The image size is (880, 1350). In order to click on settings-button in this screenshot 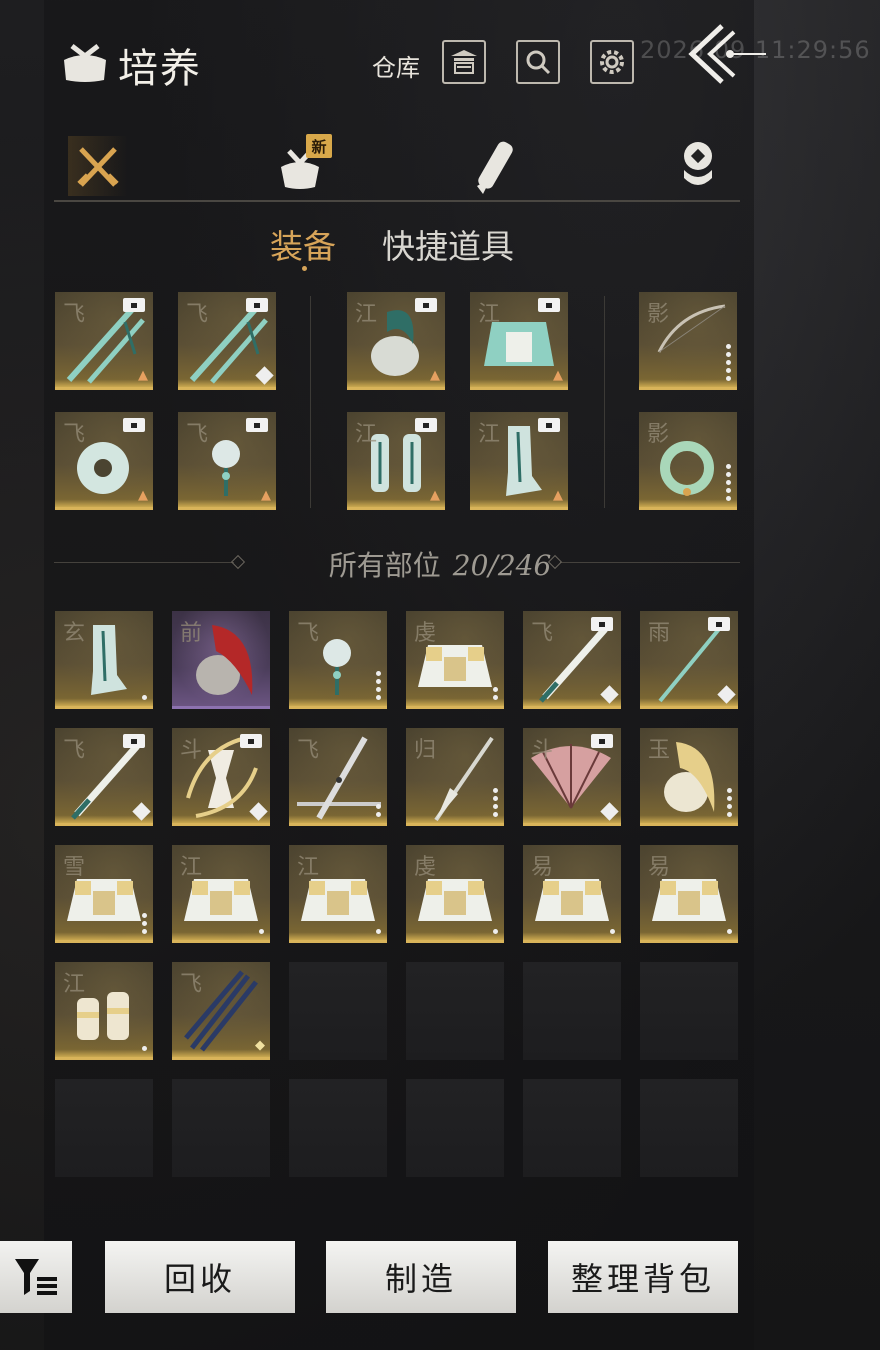, I will do `click(612, 62)`.